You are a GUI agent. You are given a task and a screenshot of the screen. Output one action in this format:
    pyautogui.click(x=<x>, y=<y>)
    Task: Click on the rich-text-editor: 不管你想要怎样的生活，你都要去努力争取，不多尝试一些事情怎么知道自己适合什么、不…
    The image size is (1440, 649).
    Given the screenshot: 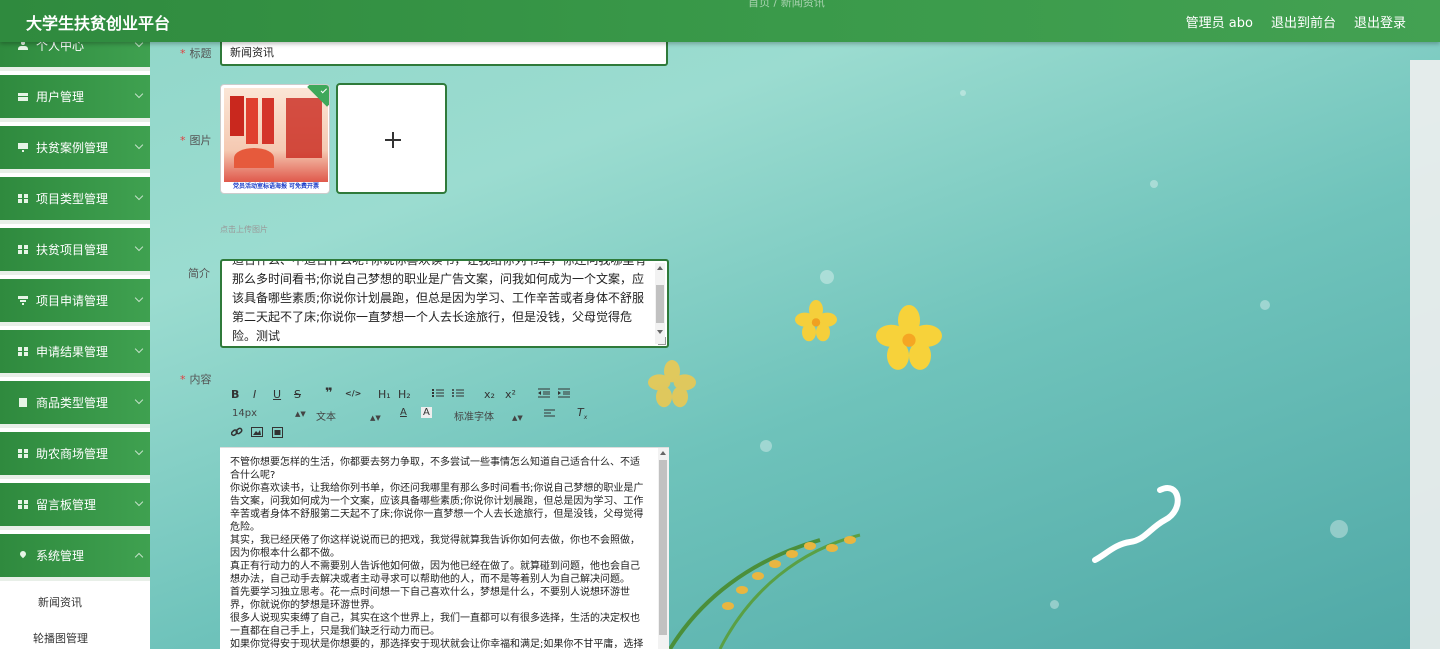 What is the action you would take?
    pyautogui.click(x=444, y=548)
    